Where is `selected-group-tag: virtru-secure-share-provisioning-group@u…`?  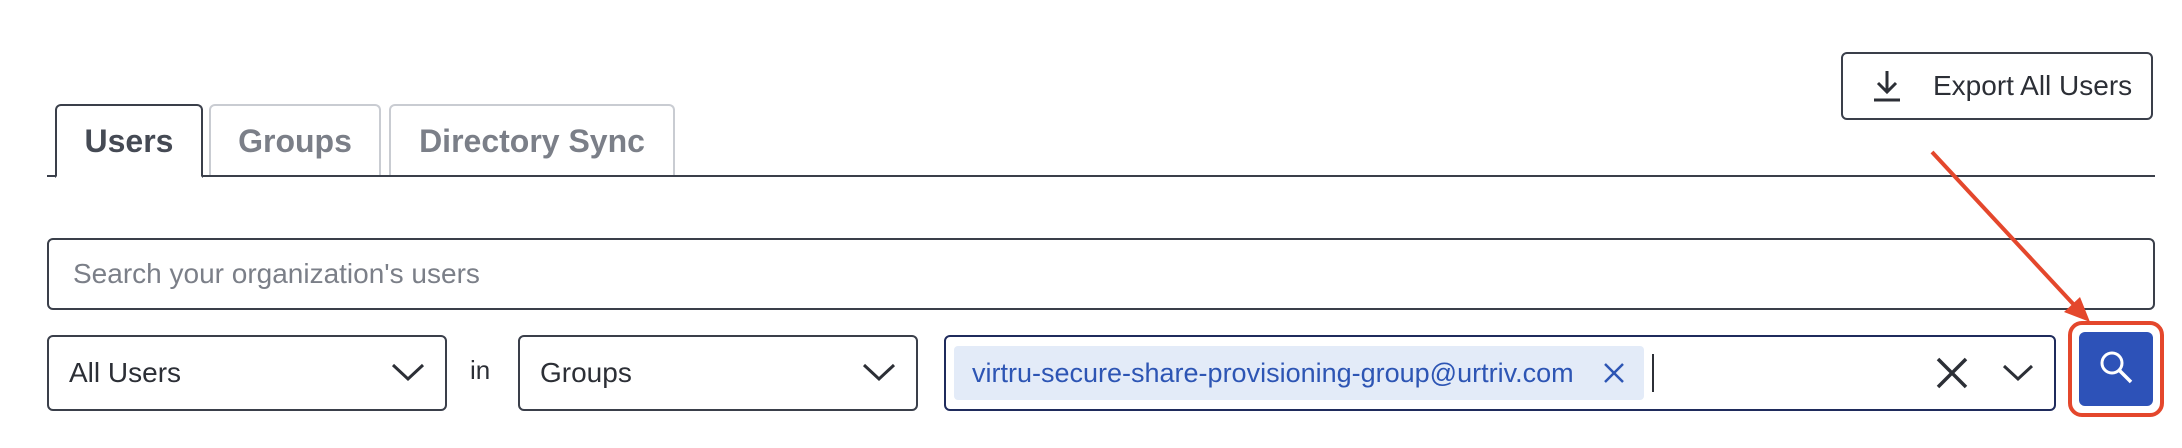 selected-group-tag: virtru-secure-share-provisioning-group@u… is located at coordinates (1299, 373).